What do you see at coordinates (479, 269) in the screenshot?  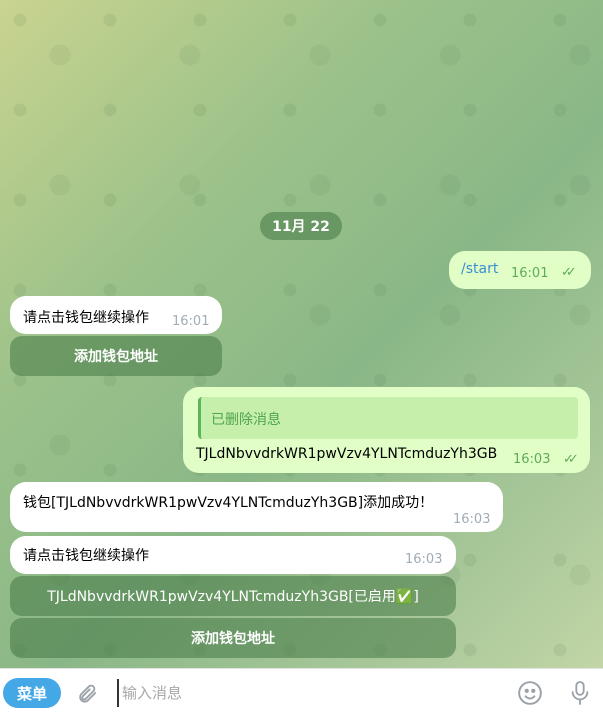 I see `message-text: /start` at bounding box center [479, 269].